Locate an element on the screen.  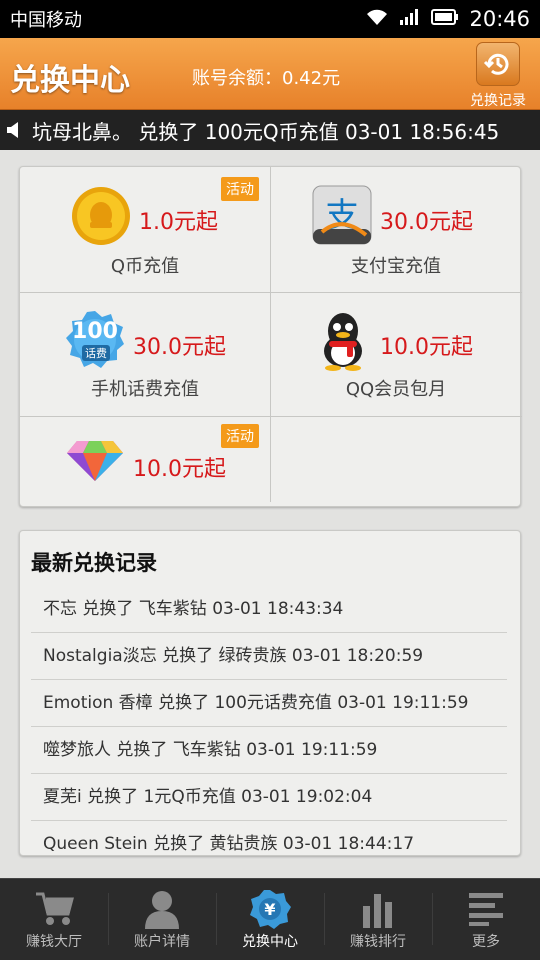
nav-label: 更多 is located at coordinates (486, 942).